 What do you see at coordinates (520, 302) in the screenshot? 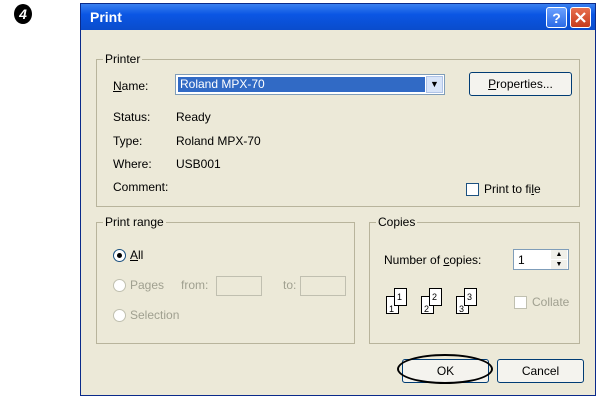
I see `collate-checkbox` at bounding box center [520, 302].